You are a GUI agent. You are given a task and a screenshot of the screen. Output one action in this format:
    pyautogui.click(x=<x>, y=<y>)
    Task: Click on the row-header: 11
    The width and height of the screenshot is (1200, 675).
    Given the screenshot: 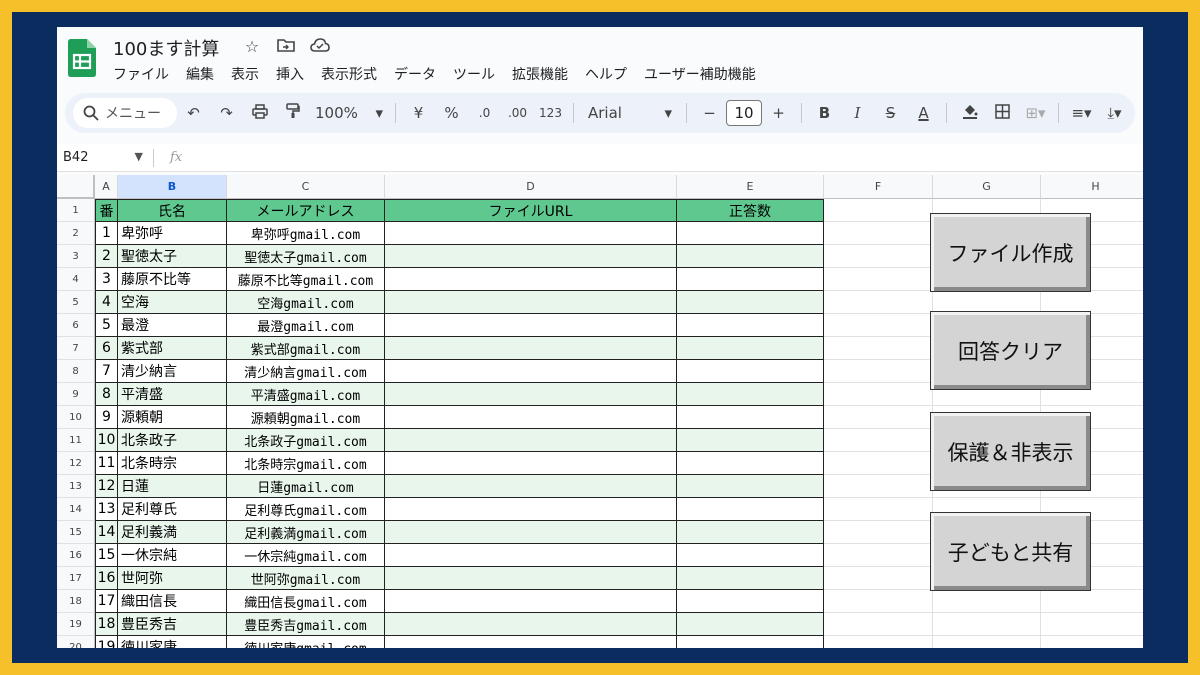 What is the action you would take?
    pyautogui.click(x=76, y=440)
    